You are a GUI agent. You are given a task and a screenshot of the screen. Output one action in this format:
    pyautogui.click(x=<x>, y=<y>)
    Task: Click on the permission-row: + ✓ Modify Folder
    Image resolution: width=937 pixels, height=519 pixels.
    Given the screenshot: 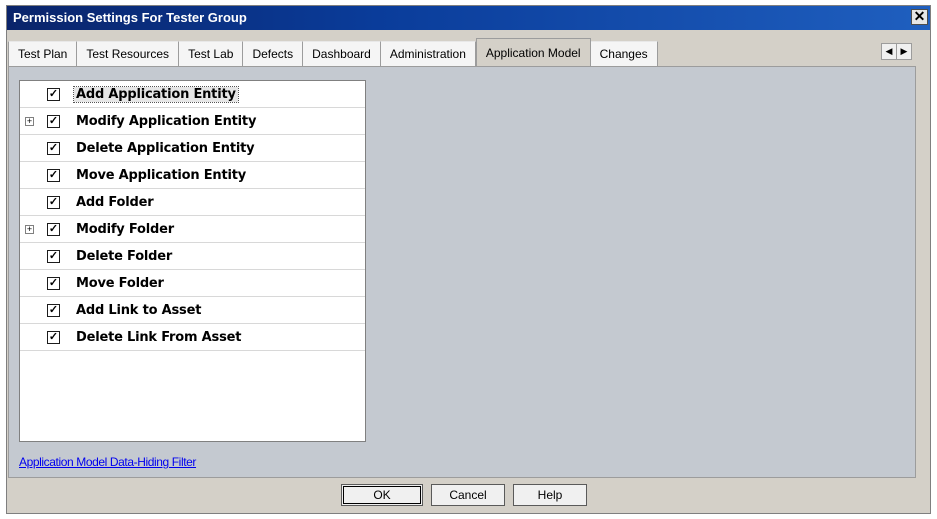 What is the action you would take?
    pyautogui.click(x=192, y=229)
    